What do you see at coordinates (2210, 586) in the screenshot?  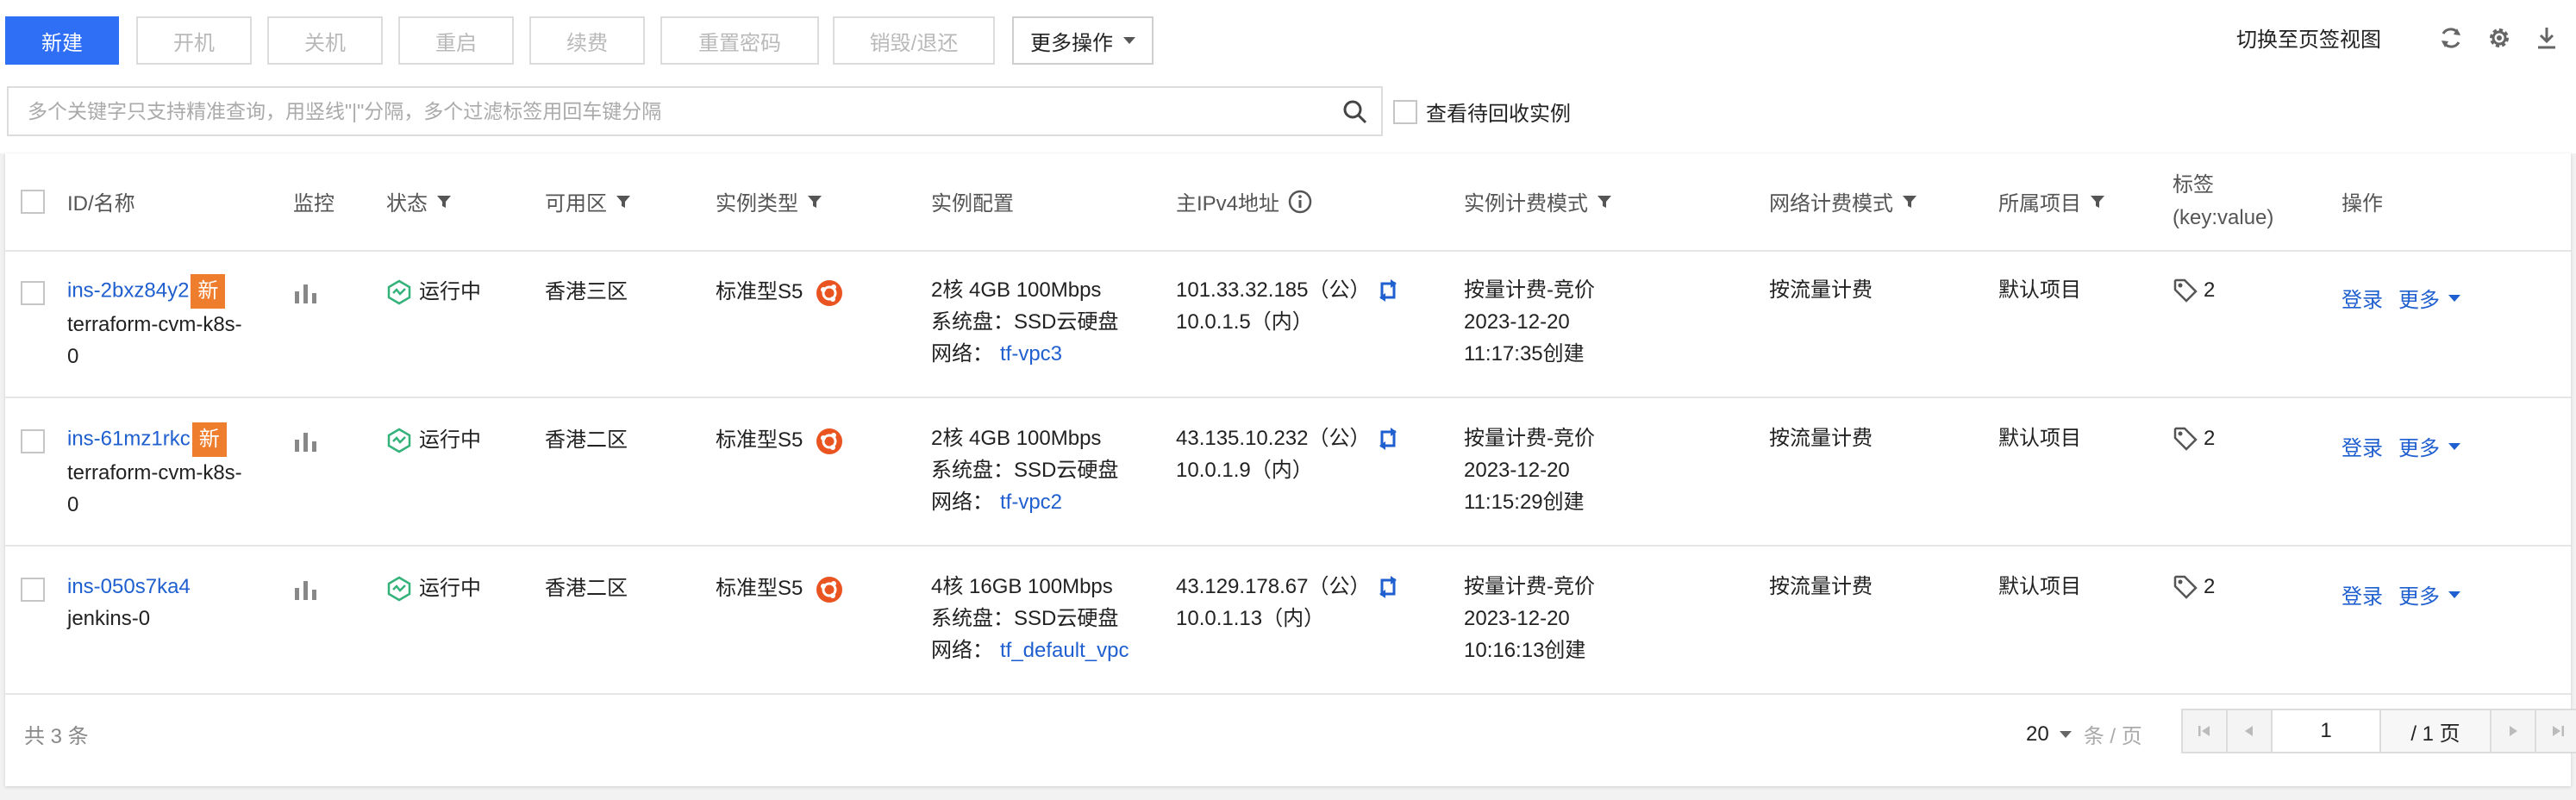 I see `tags-count: 2` at bounding box center [2210, 586].